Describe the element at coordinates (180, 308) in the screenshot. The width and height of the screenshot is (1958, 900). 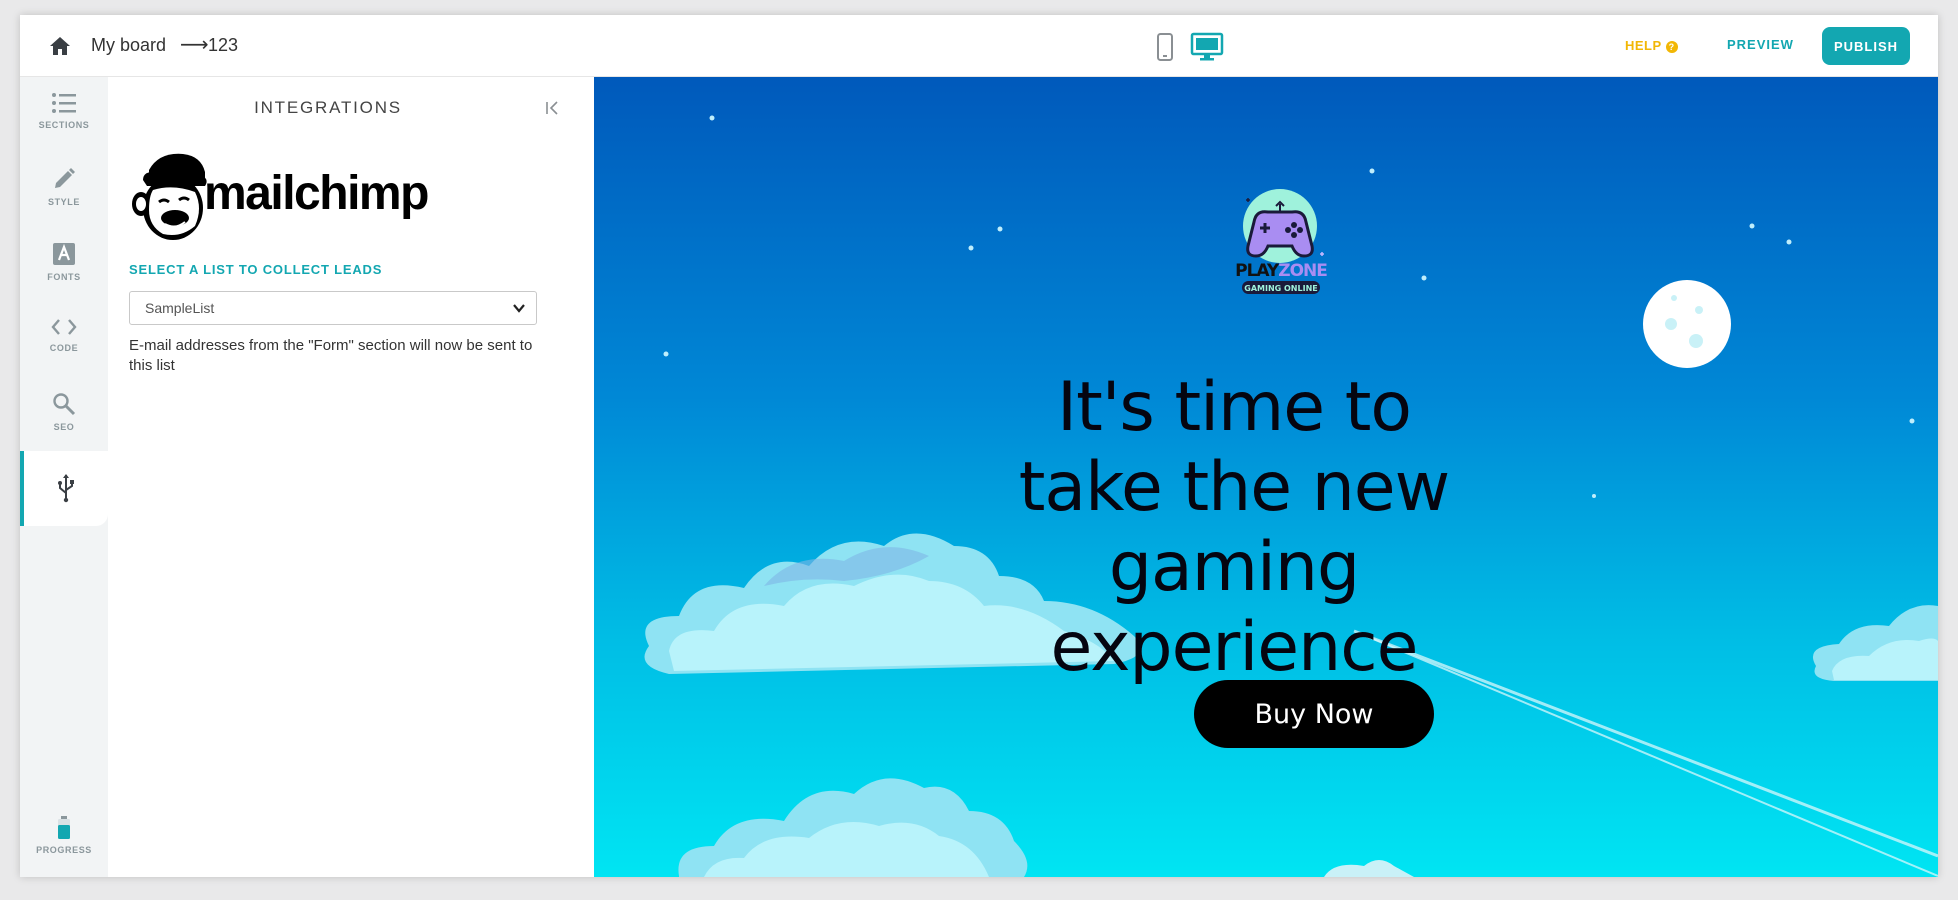
I see `list-select-value: SampleList` at that location.